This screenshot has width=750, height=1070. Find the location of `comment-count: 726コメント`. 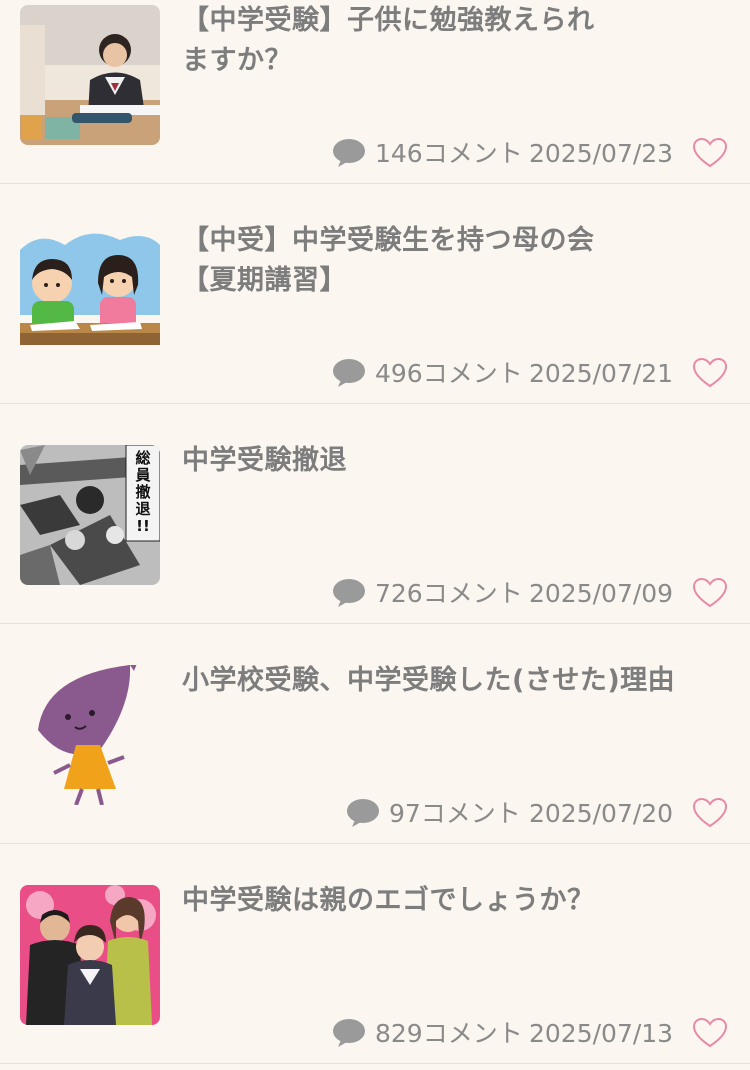

comment-count: 726コメント is located at coordinates (449, 593).